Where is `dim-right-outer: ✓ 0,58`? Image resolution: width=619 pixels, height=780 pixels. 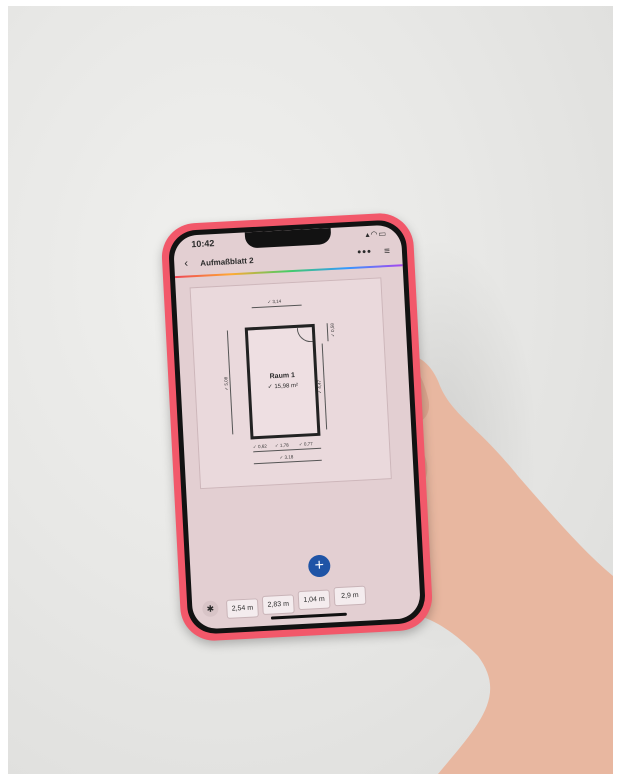
dim-right-outer: ✓ 0,58 is located at coordinates (332, 330).